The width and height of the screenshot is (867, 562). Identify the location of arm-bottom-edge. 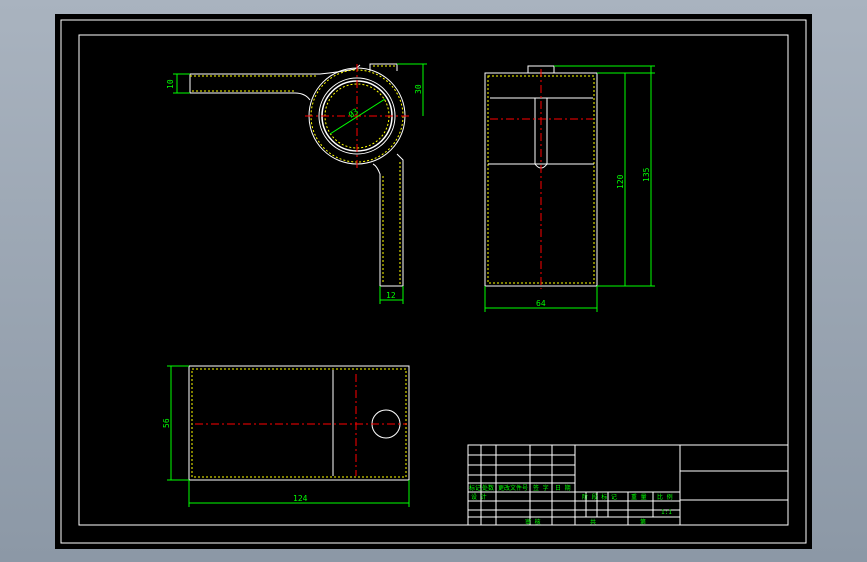
(250, 87).